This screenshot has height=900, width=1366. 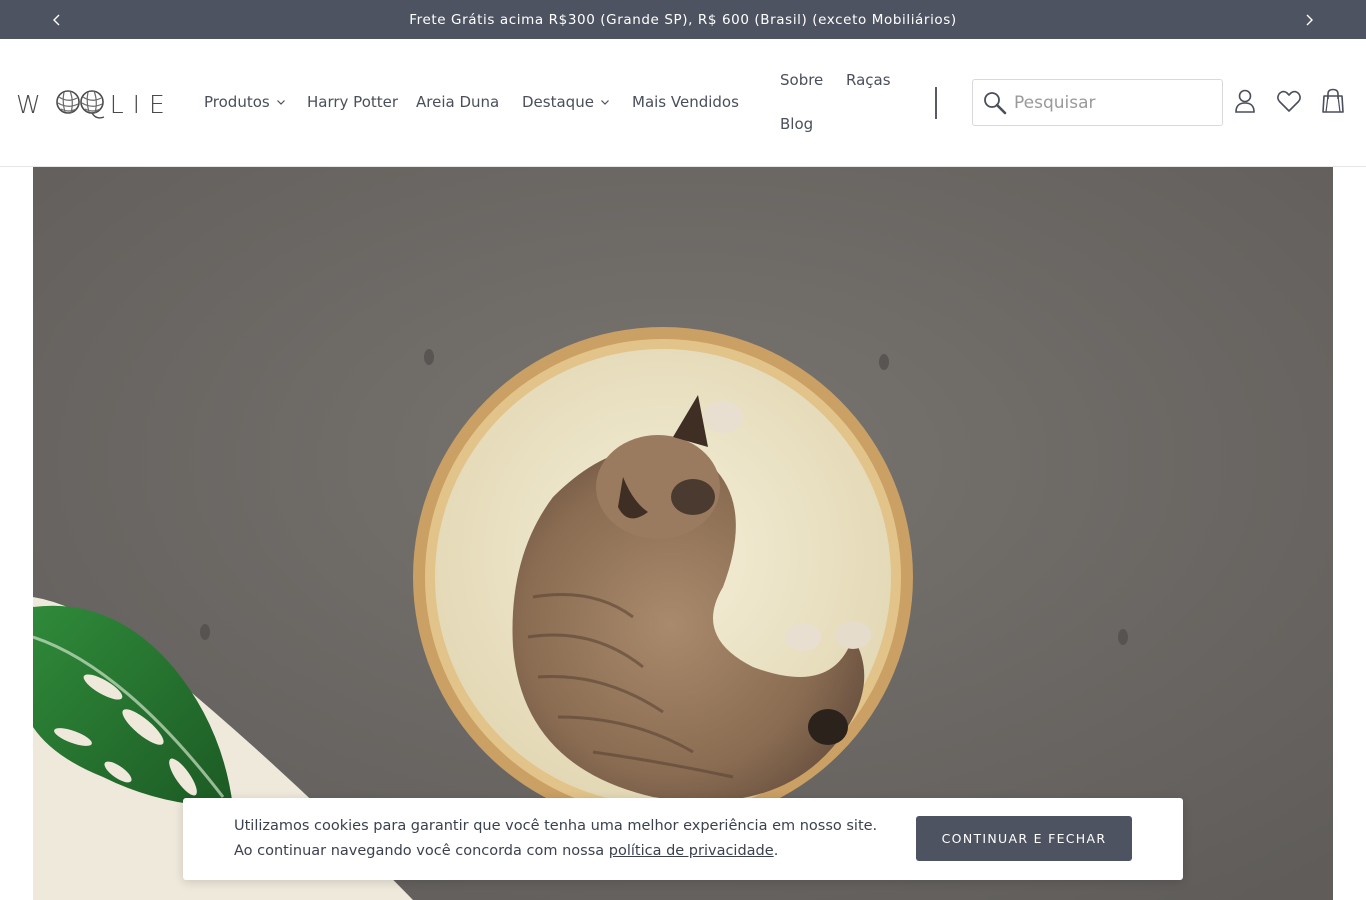 What do you see at coordinates (79, 104) in the screenshot?
I see `yarn-ball-logo-icon` at bounding box center [79, 104].